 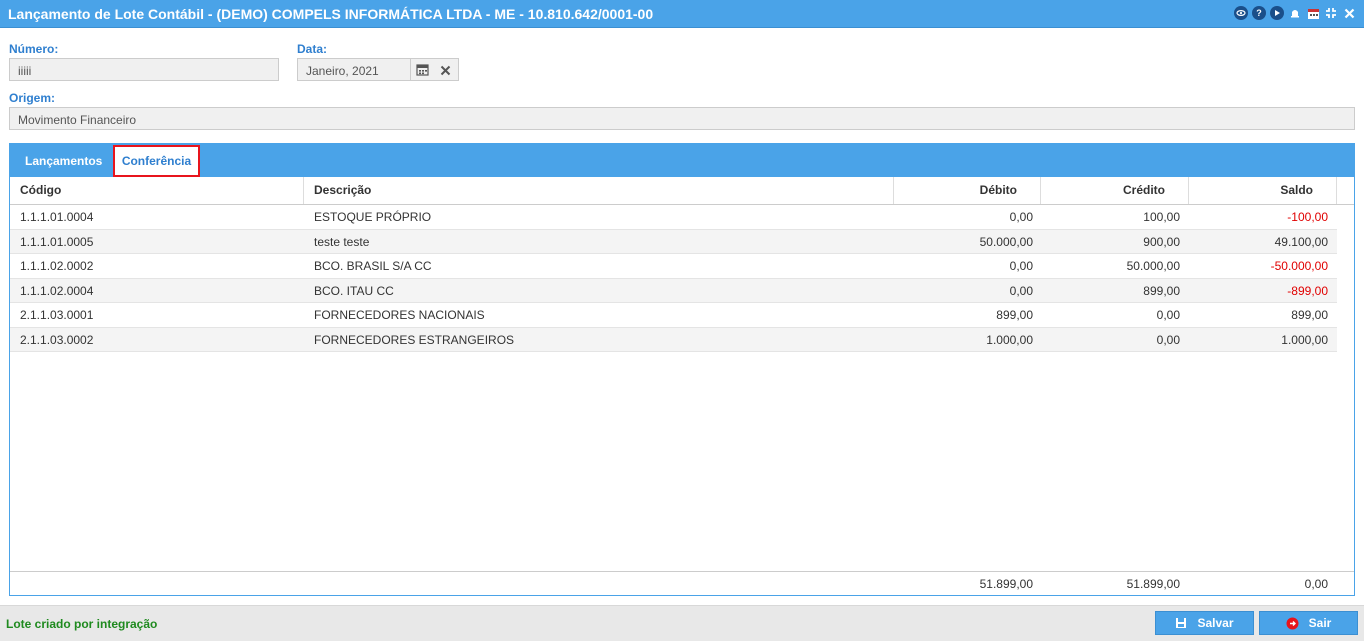 What do you see at coordinates (1304, 339) in the screenshot?
I see `cell-saldo: 1.000,00` at bounding box center [1304, 339].